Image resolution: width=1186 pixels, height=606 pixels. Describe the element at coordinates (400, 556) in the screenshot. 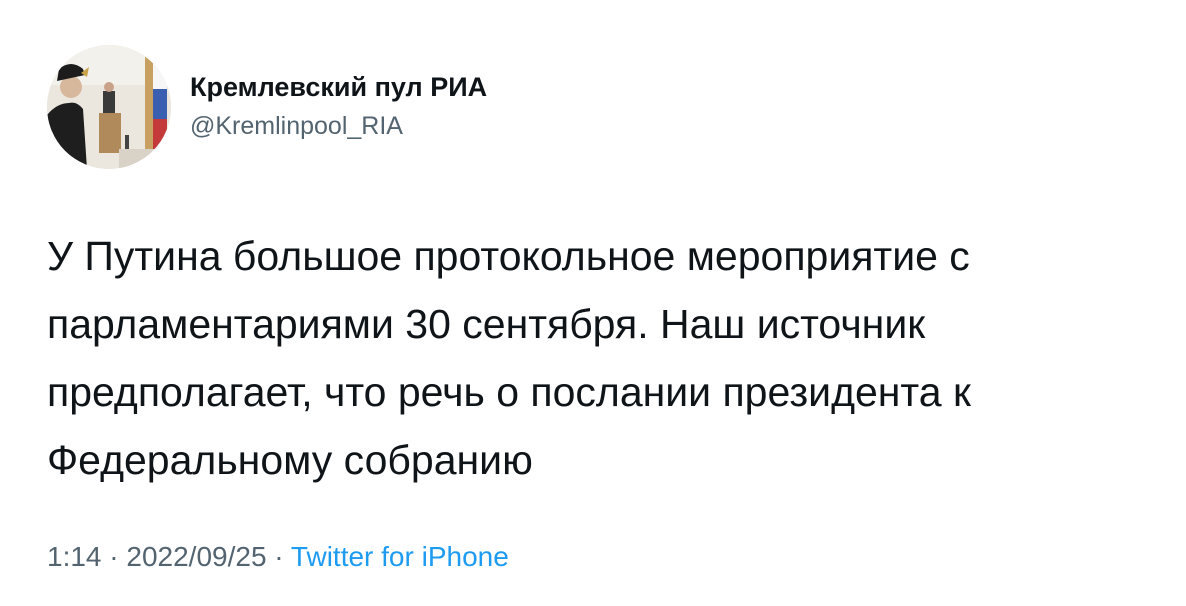

I see `tweet-source-link: Twitter for iPhone` at that location.